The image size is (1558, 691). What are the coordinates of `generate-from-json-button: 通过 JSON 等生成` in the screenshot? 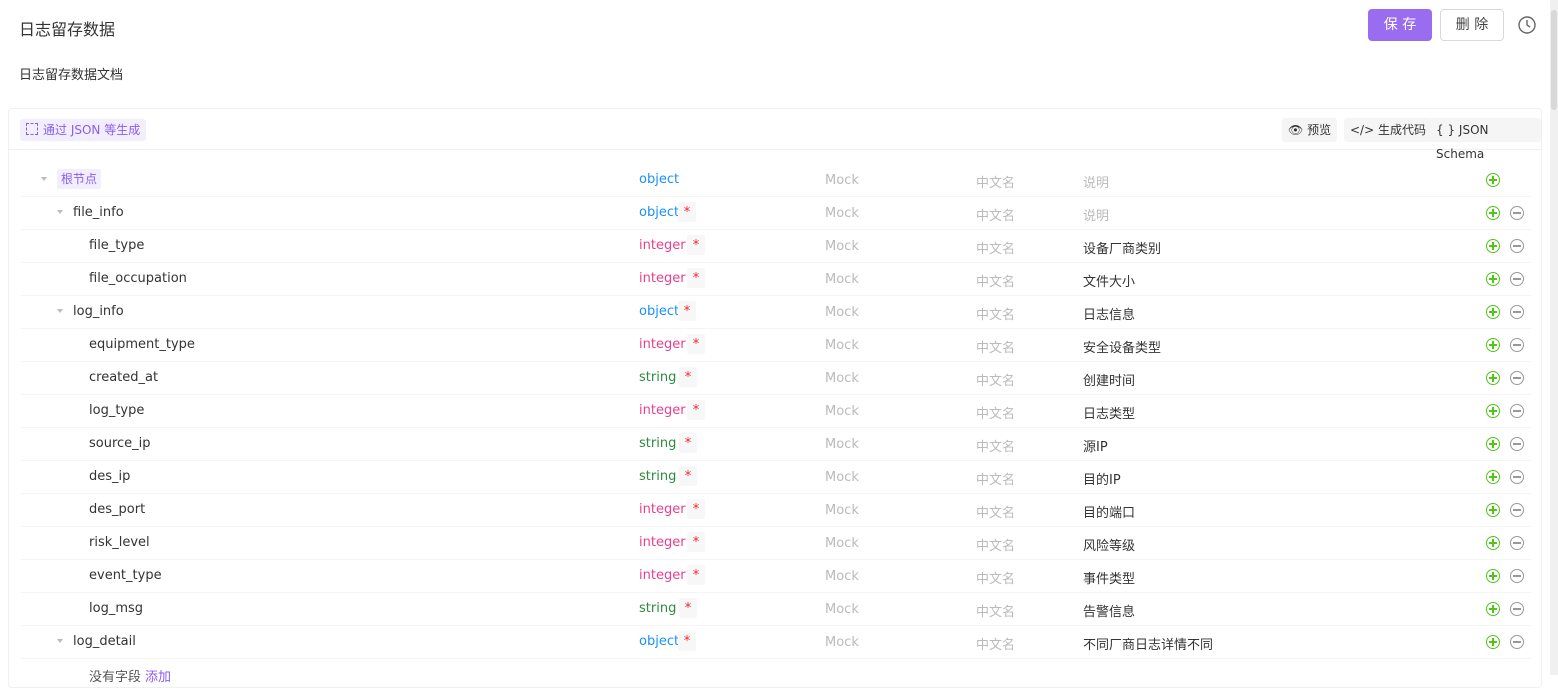 It's located at (83, 130).